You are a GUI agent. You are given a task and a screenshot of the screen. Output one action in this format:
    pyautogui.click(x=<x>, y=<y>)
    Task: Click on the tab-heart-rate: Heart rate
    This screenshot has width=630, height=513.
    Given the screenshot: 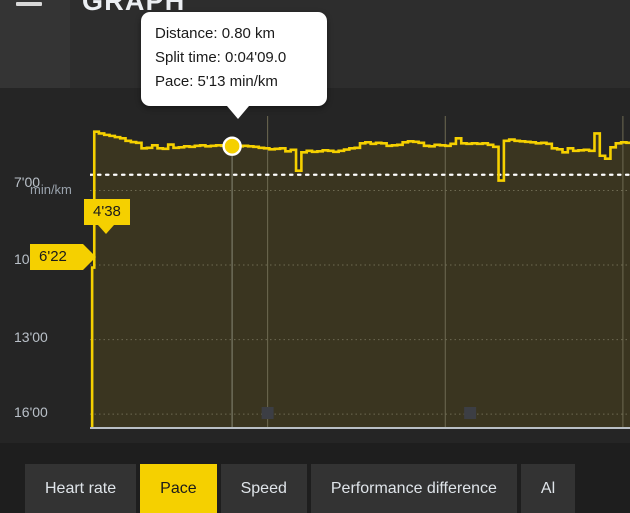 What is the action you would take?
    pyautogui.click(x=81, y=488)
    